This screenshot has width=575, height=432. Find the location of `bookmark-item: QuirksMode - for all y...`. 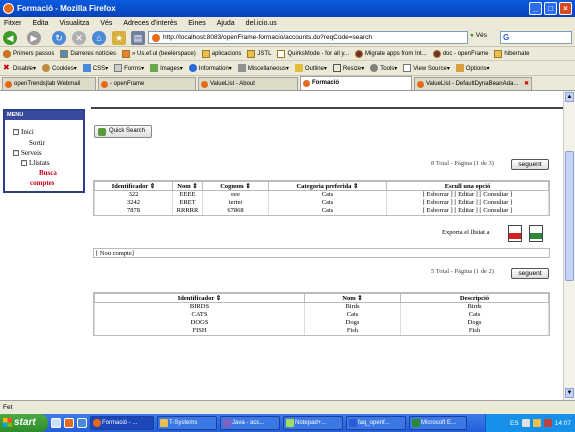

bookmark-item: QuirksMode - for all y... is located at coordinates (313, 53).